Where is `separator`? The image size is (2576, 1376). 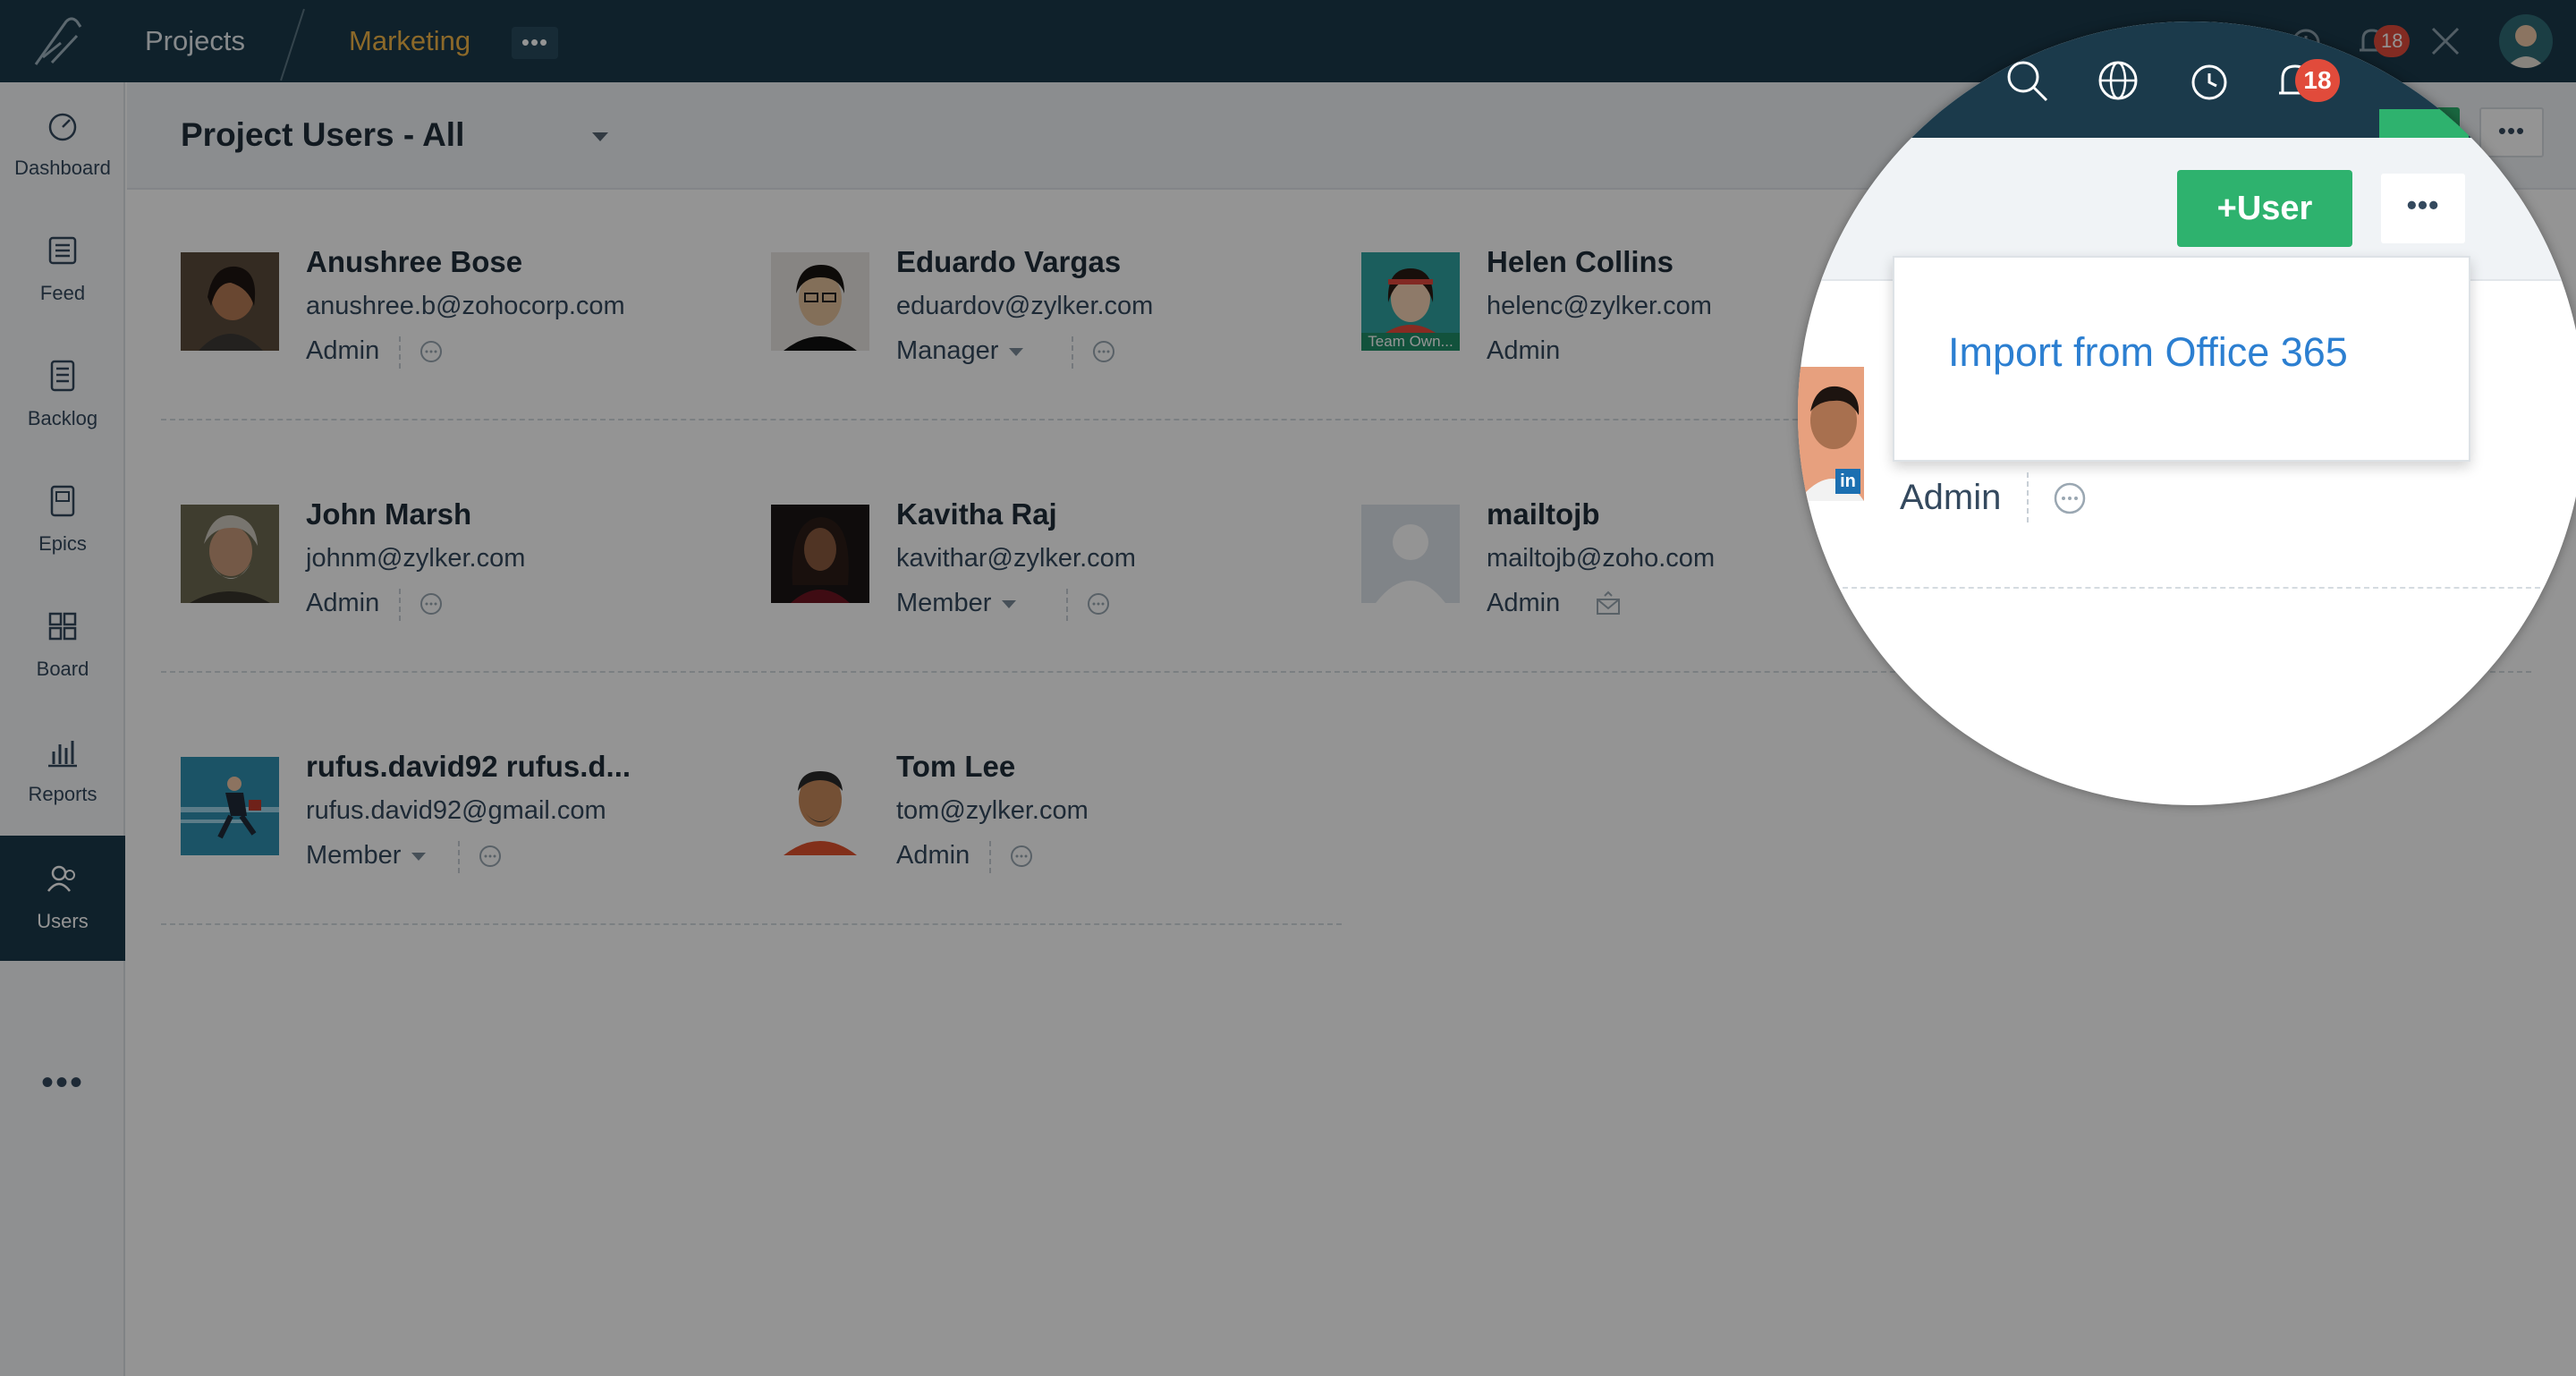
separator is located at coordinates (2028, 497).